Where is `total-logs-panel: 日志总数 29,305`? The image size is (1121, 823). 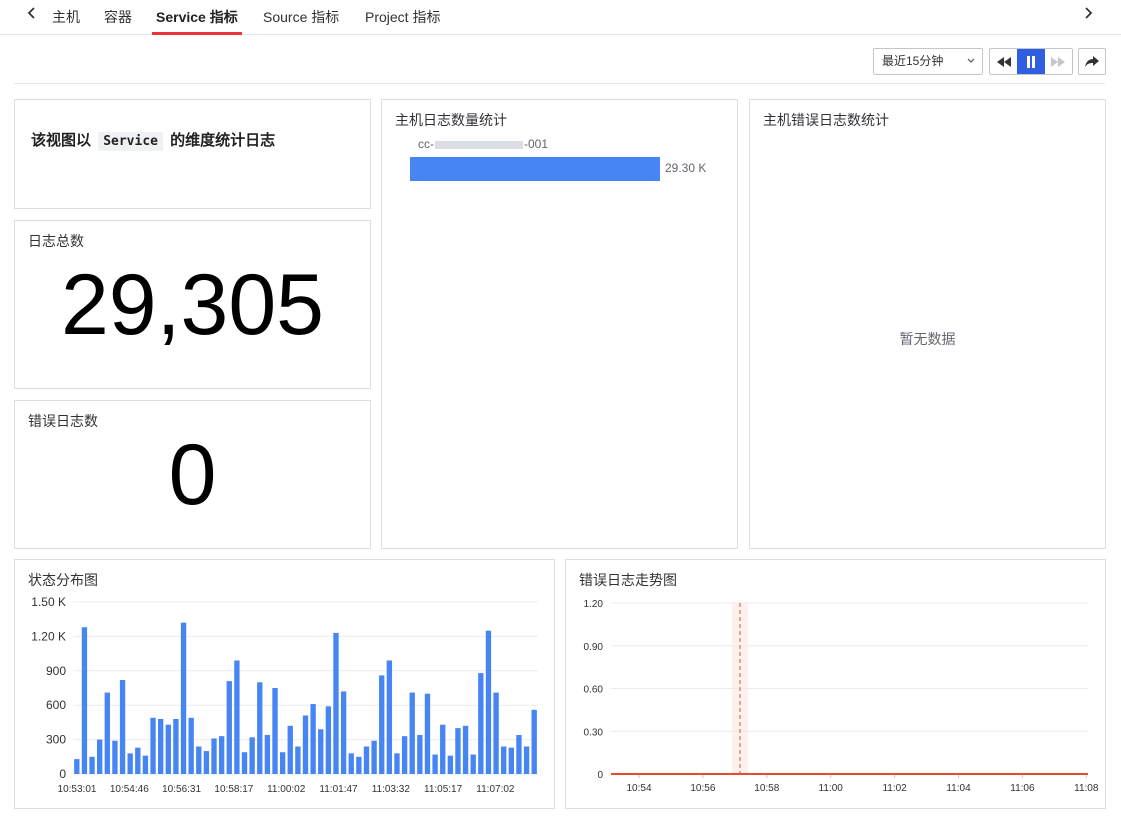
total-logs-panel: 日志总数 29,305 is located at coordinates (192, 304).